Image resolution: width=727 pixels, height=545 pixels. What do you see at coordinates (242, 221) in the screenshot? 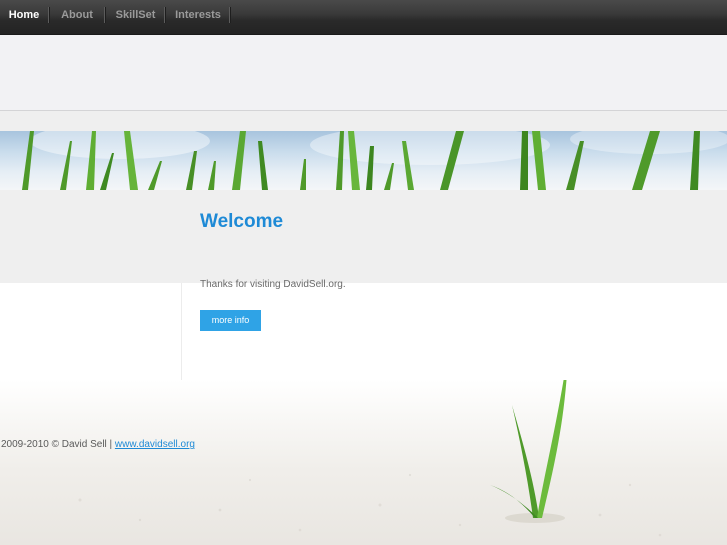
I see `page-title: Welcome` at bounding box center [242, 221].